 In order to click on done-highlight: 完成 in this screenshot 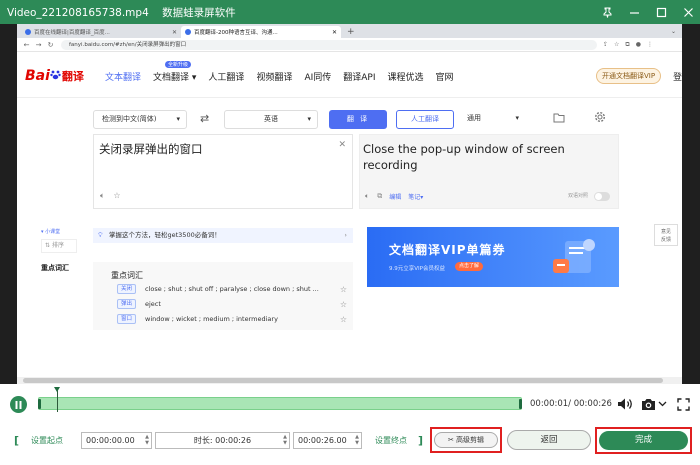, I will do `click(643, 440)`.